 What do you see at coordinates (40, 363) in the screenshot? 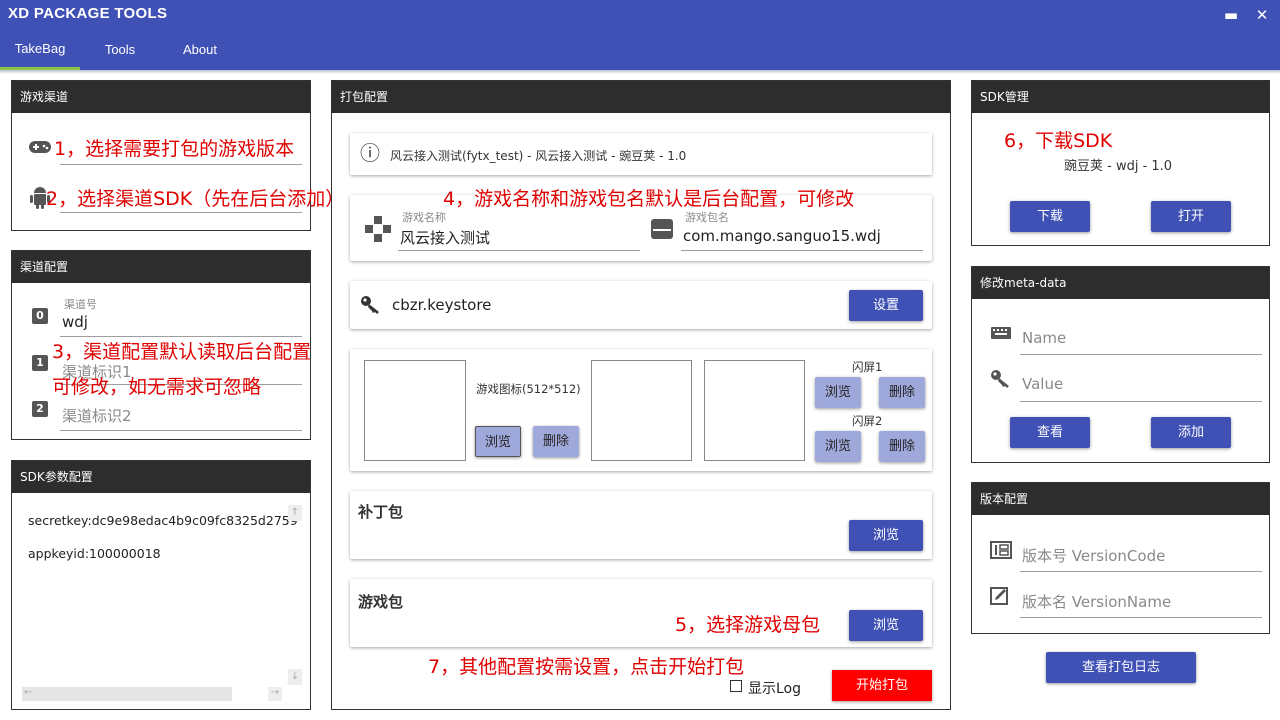
I see `badge-1: 1` at bounding box center [40, 363].